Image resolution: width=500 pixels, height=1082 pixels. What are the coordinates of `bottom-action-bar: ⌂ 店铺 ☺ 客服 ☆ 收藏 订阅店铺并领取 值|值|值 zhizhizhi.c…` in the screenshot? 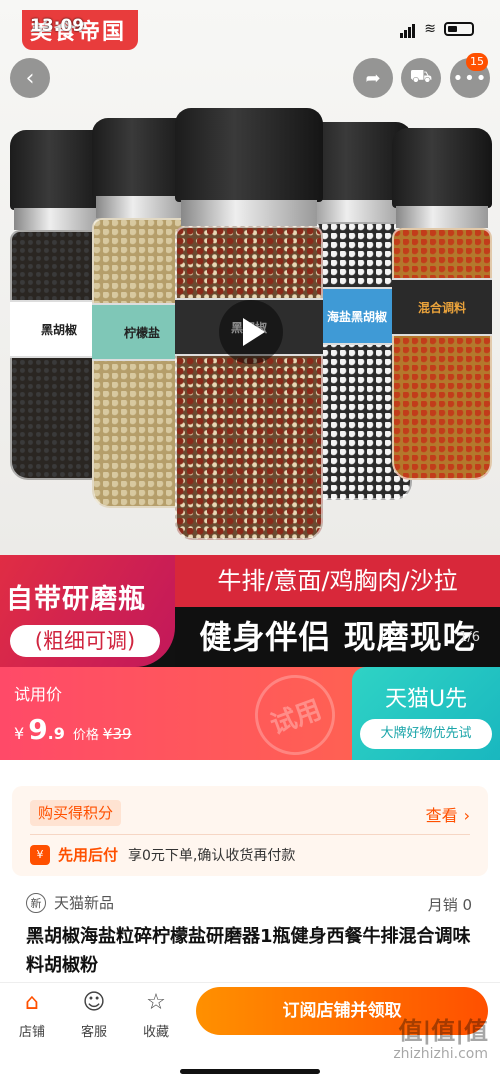 It's located at (250, 1032).